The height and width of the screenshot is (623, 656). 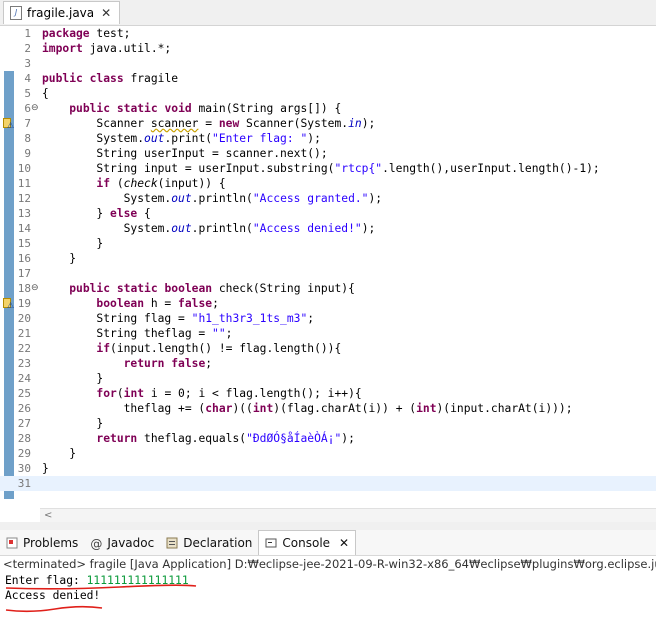 What do you see at coordinates (328, 243) in the screenshot?
I see `code-line: 15 }` at bounding box center [328, 243].